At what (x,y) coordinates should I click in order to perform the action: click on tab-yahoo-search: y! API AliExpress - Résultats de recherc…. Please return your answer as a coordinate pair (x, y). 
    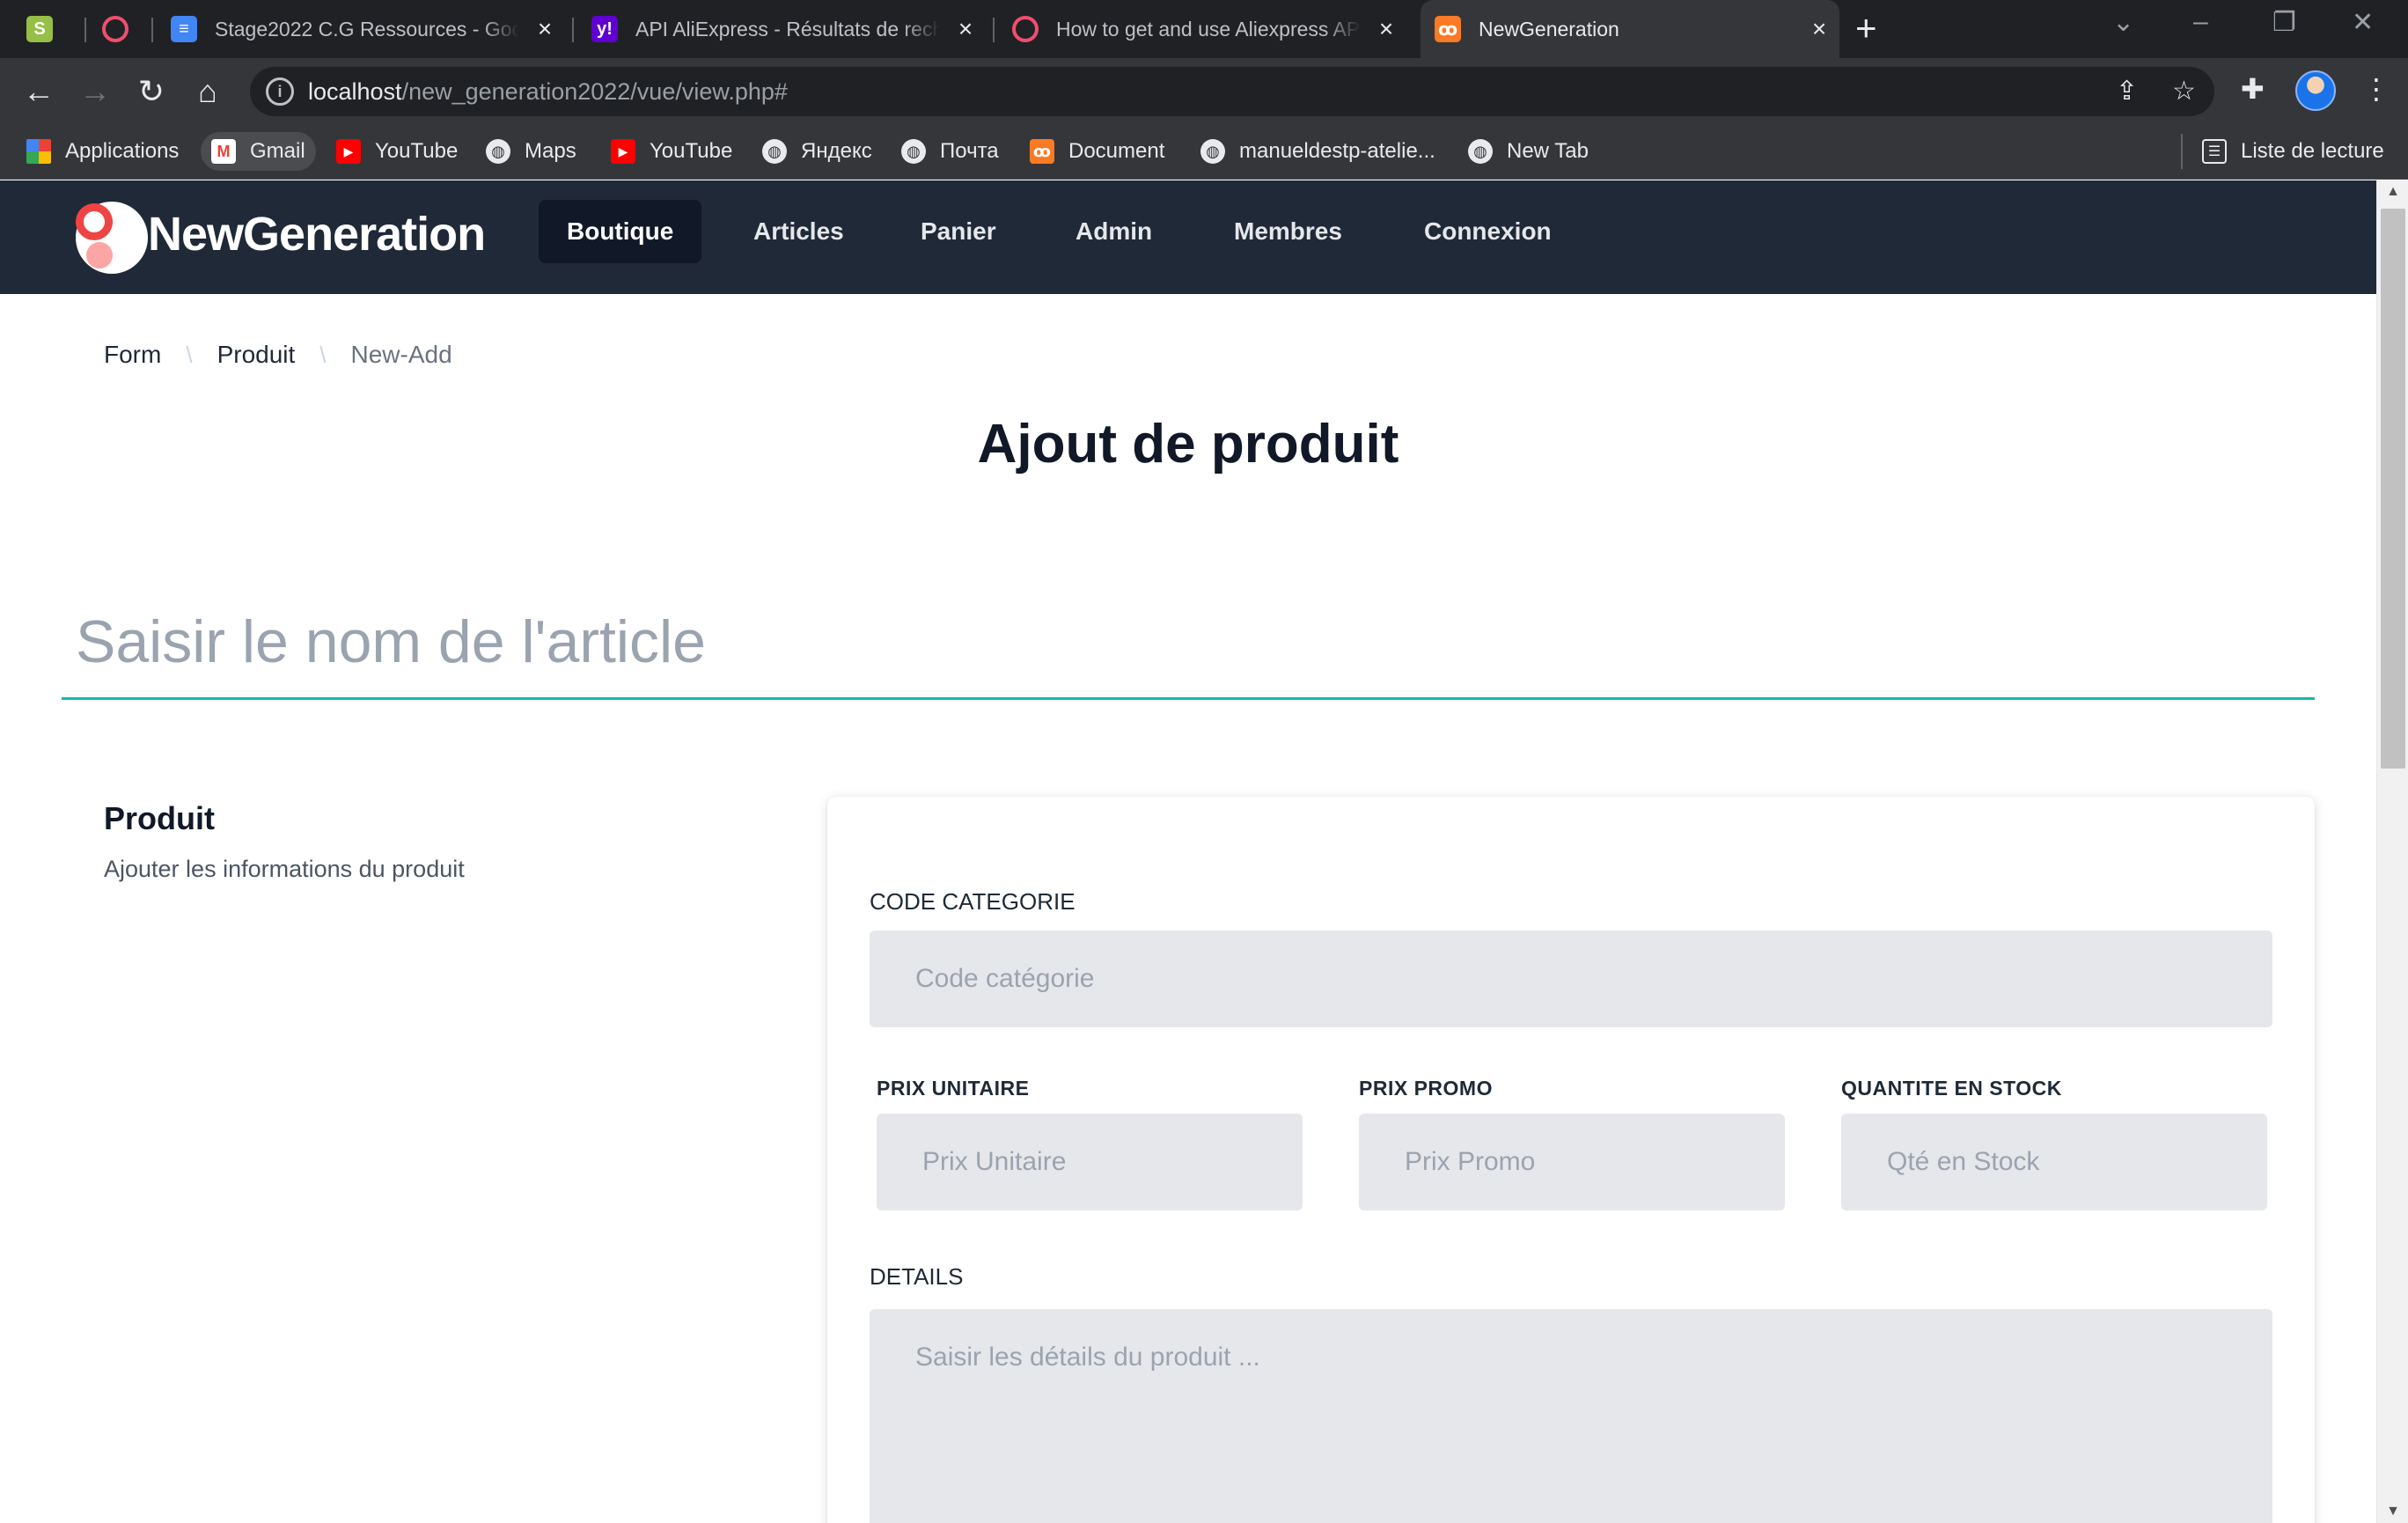
    Looking at the image, I should click on (785, 29).